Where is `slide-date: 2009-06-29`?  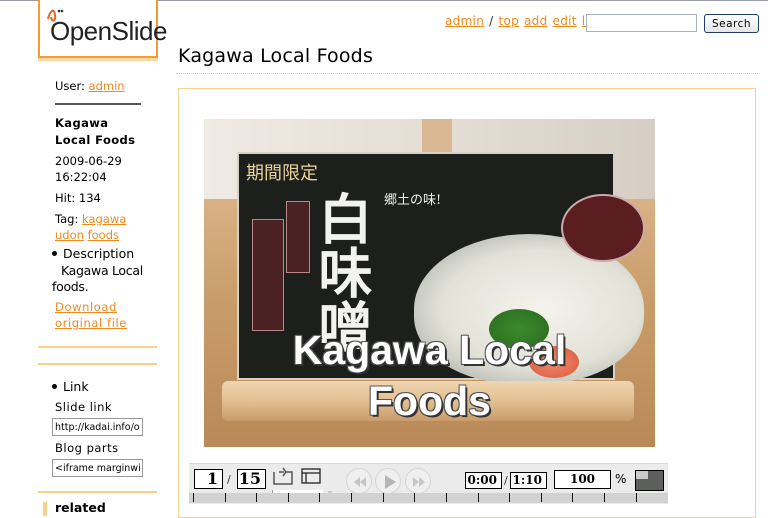
slide-date: 2009-06-29 is located at coordinates (88, 161).